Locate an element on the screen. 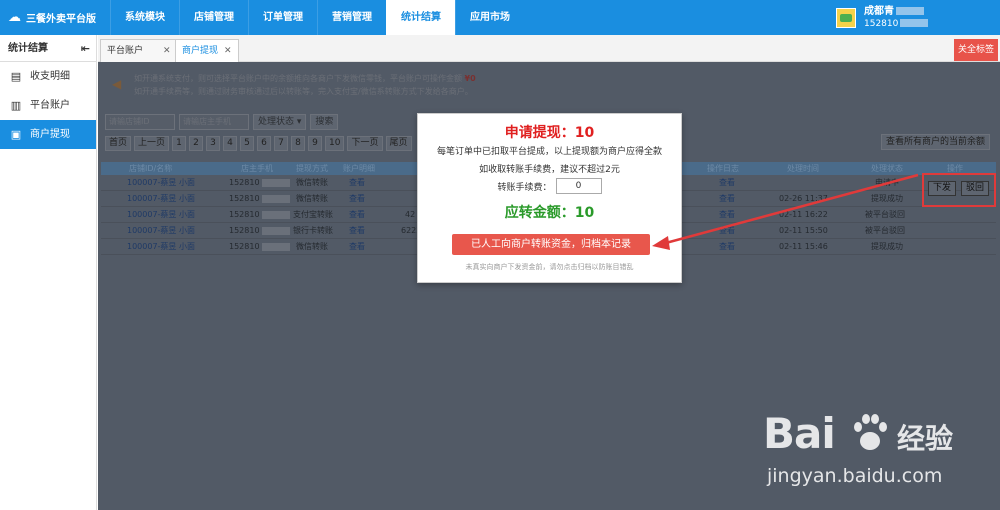 Image resolution: width=1000 pixels, height=510 pixels. pager-page: 4 is located at coordinates (230, 143).